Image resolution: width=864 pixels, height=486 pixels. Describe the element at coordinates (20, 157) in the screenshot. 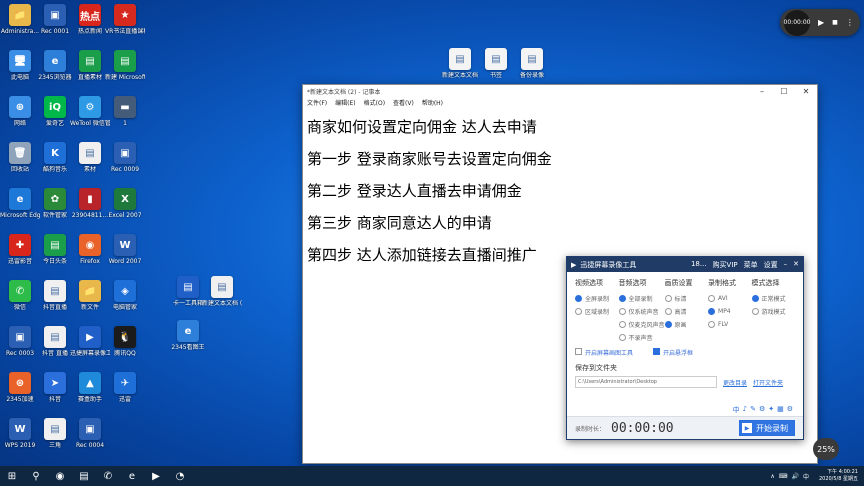

I see `desktop-icon: 🗑 回收站` at that location.